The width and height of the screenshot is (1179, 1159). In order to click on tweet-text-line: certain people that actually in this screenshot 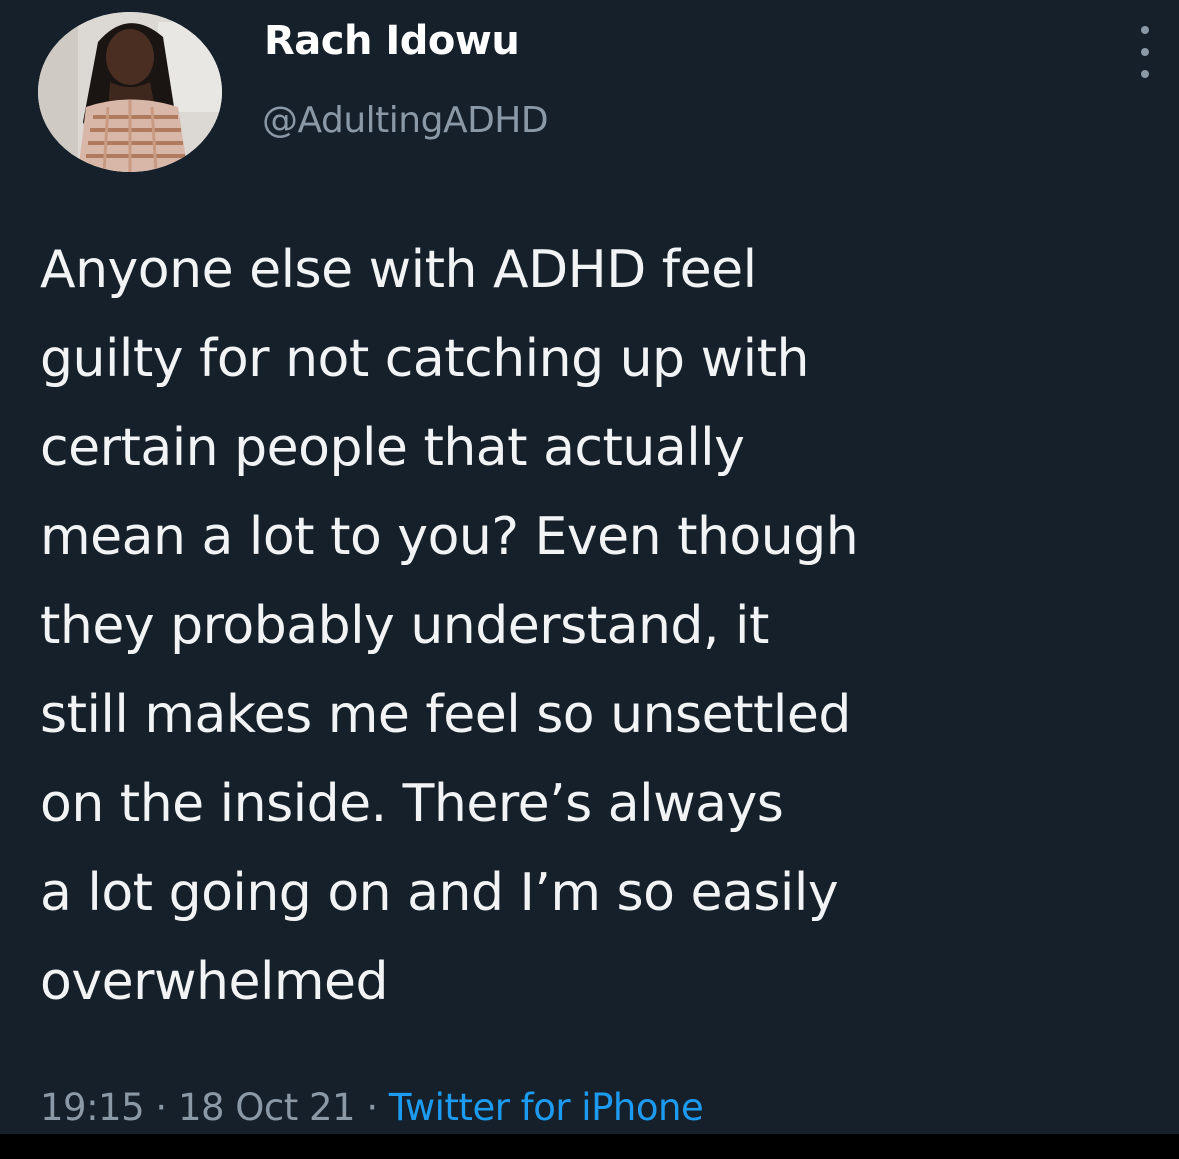, I will do `click(392, 448)`.